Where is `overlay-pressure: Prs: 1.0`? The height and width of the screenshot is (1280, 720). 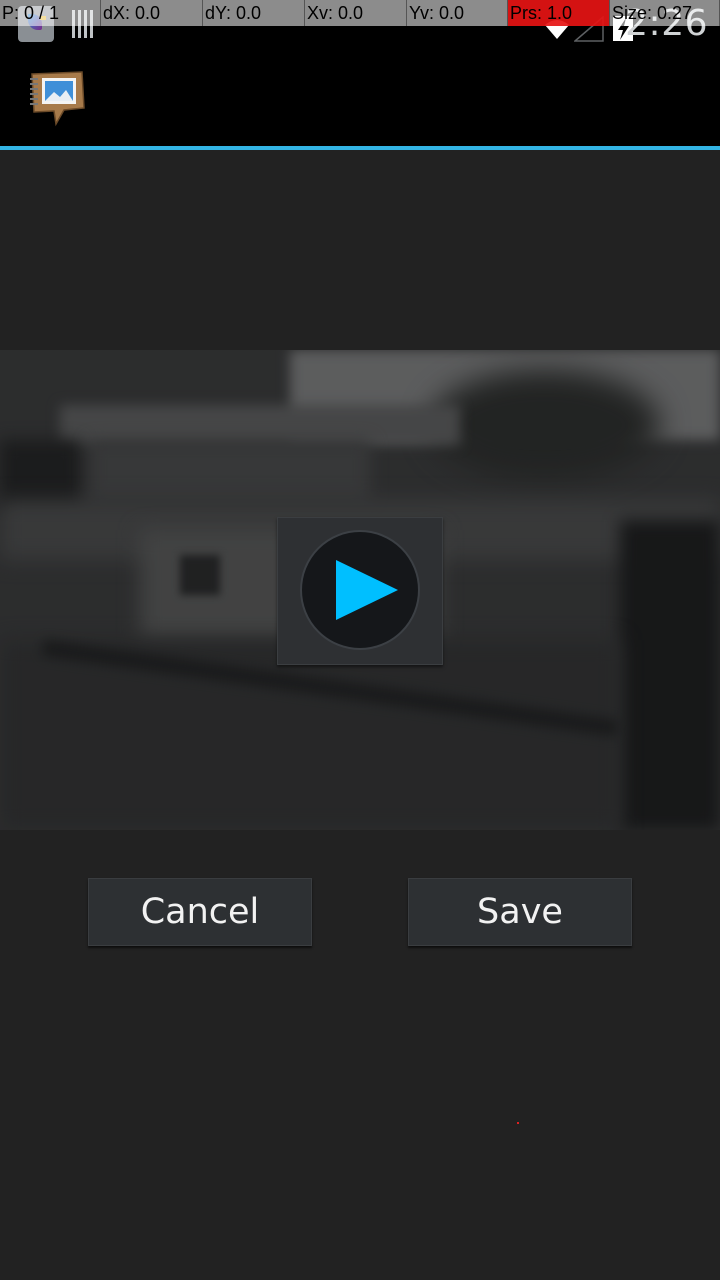 overlay-pressure: Prs: 1.0 is located at coordinates (559, 13).